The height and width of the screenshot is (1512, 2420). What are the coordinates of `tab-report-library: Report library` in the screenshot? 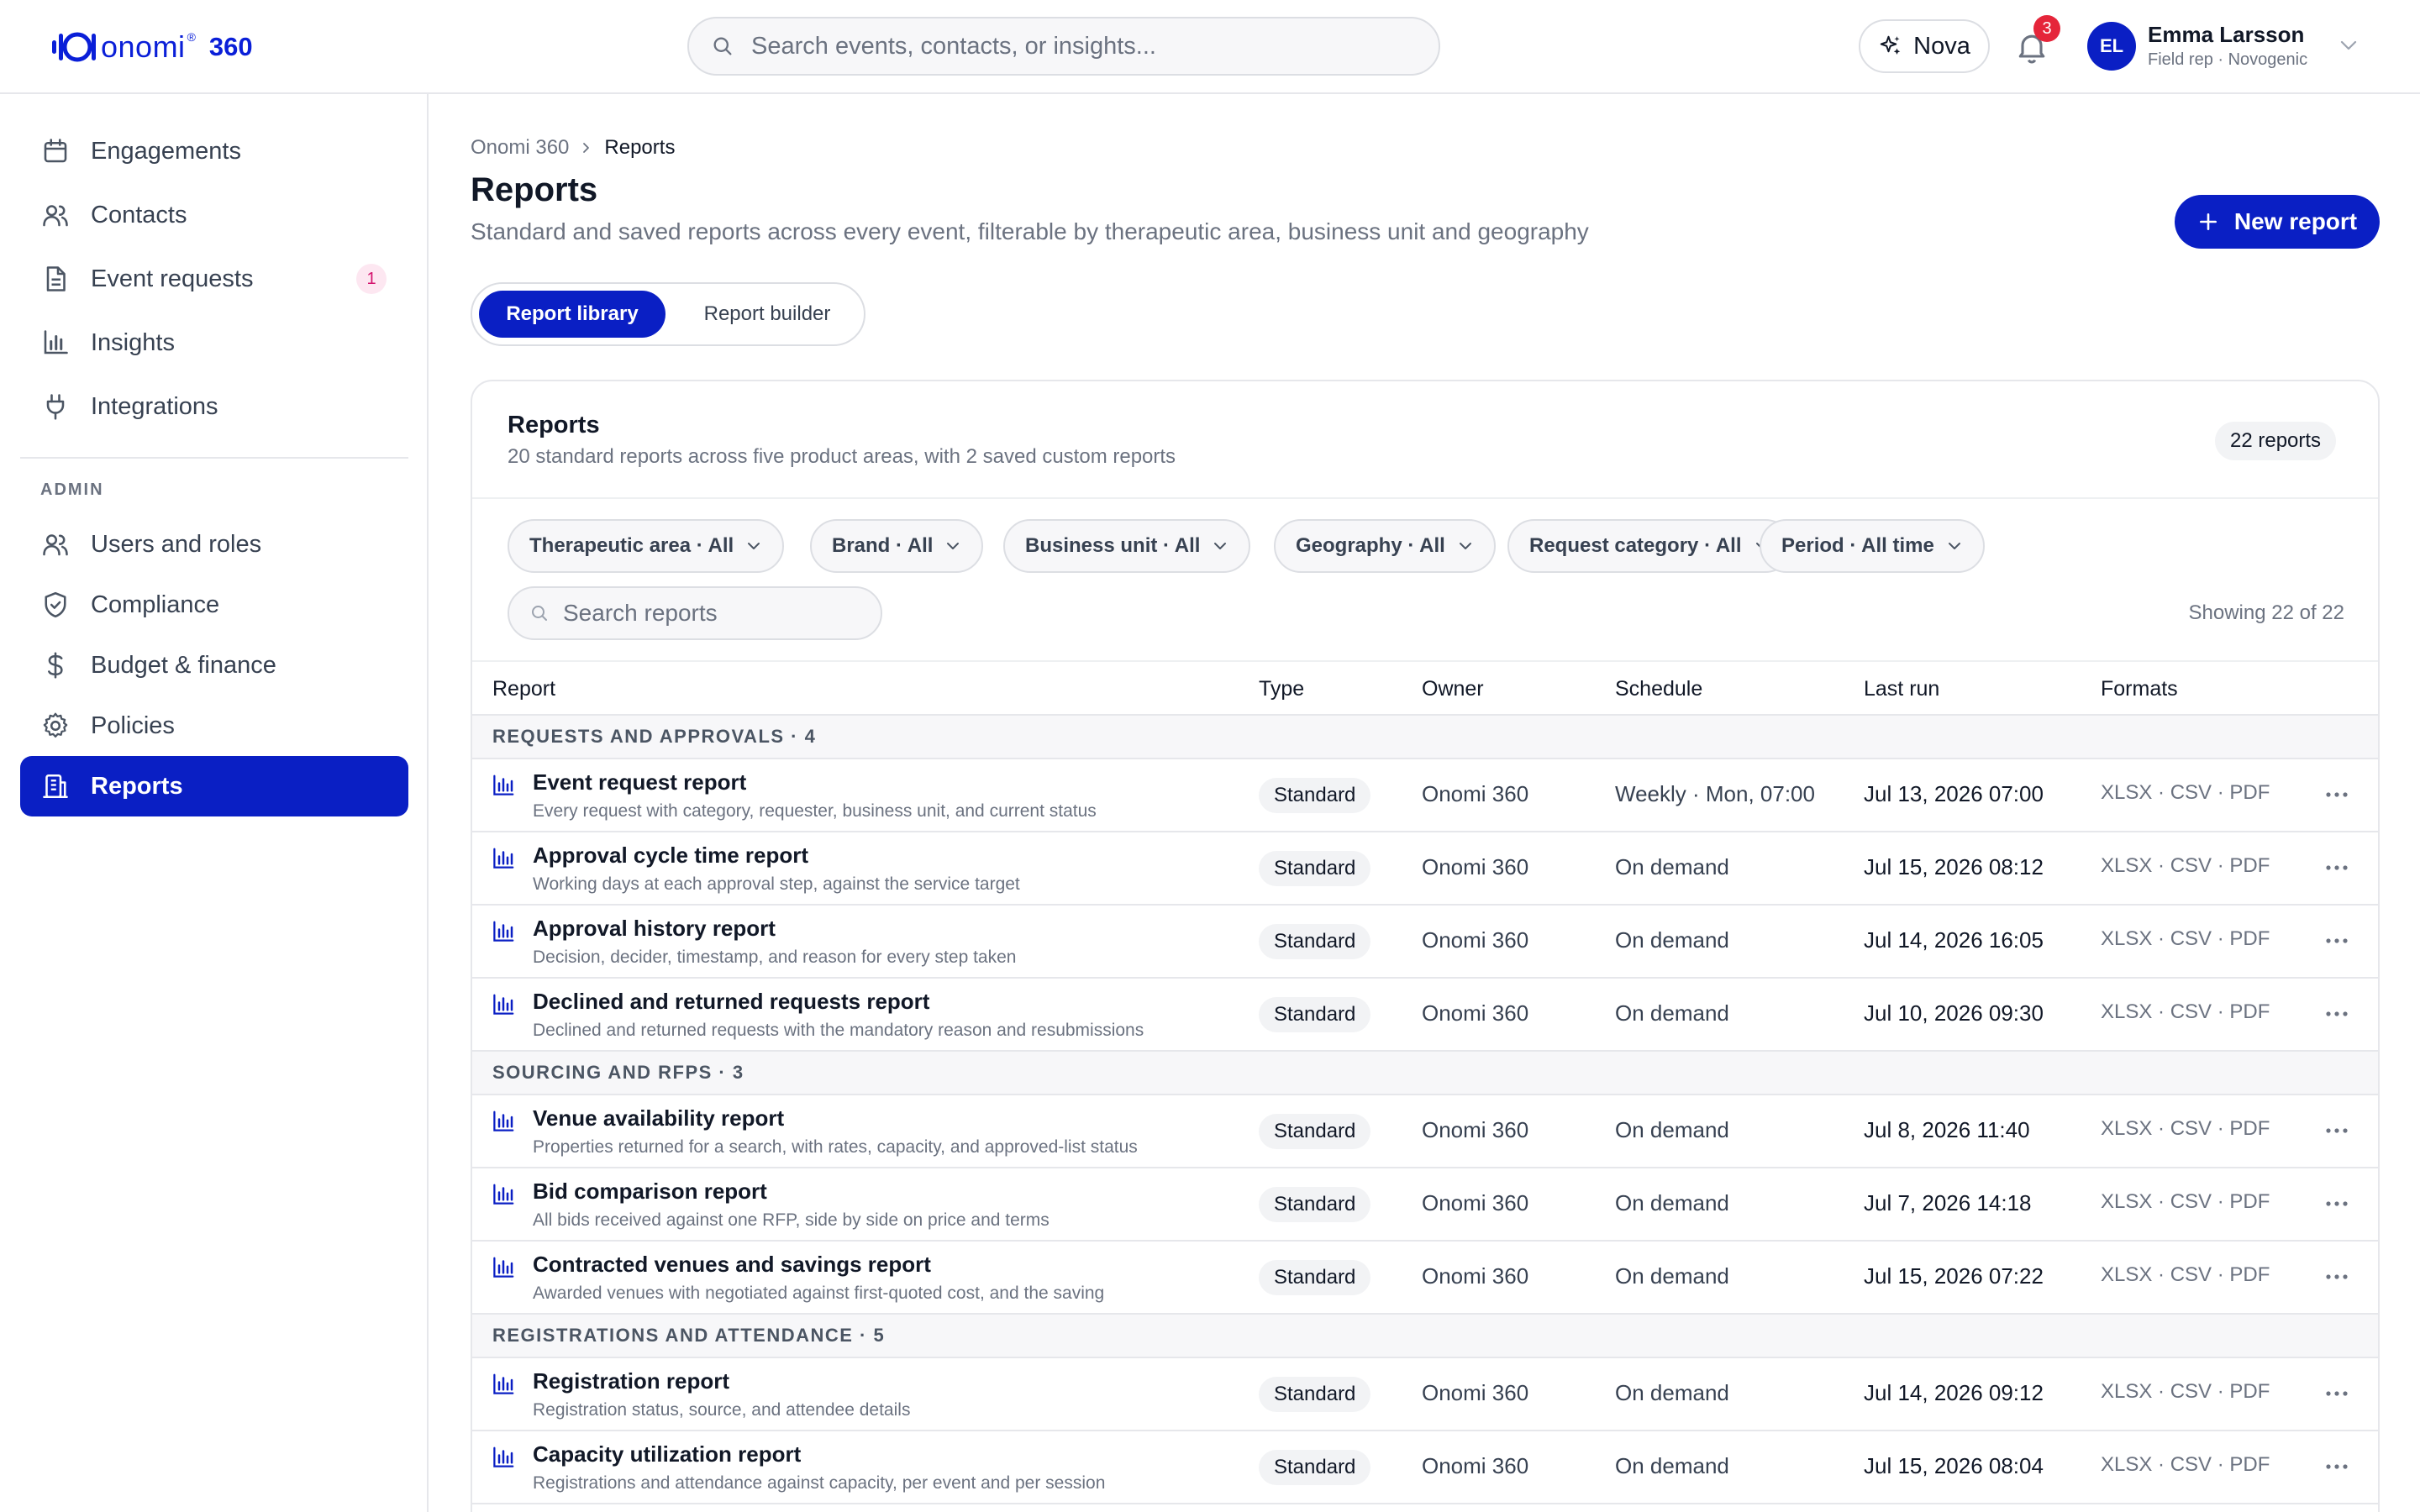 It's located at (572, 314).